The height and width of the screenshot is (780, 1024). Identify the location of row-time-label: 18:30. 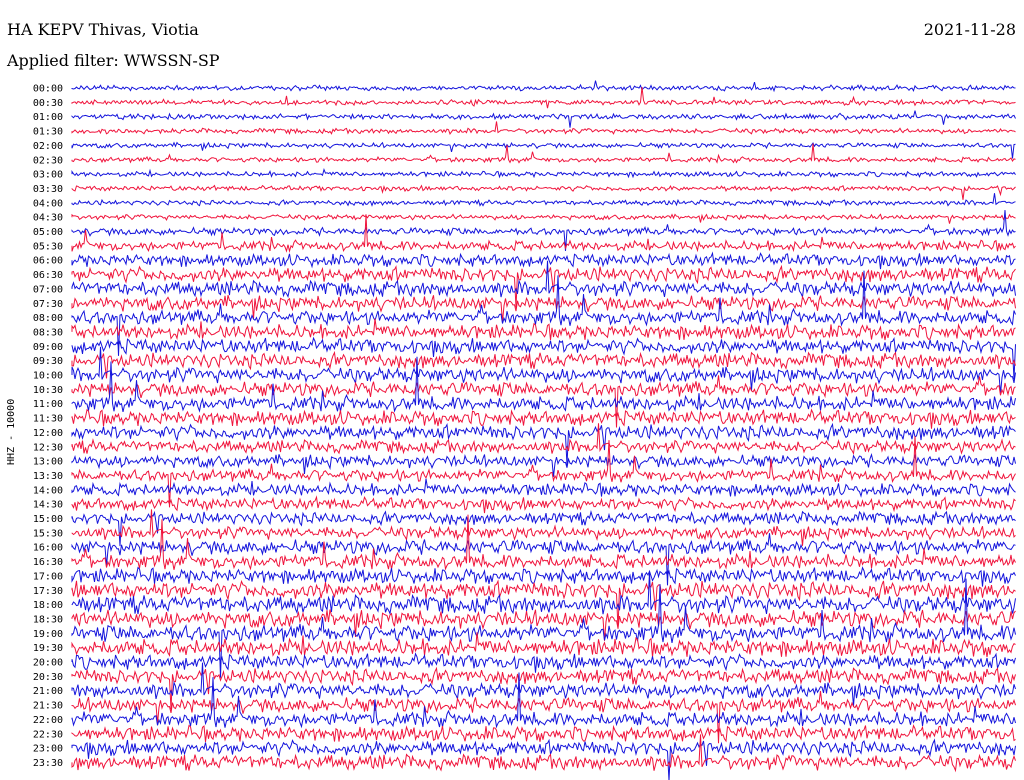
(48, 619).